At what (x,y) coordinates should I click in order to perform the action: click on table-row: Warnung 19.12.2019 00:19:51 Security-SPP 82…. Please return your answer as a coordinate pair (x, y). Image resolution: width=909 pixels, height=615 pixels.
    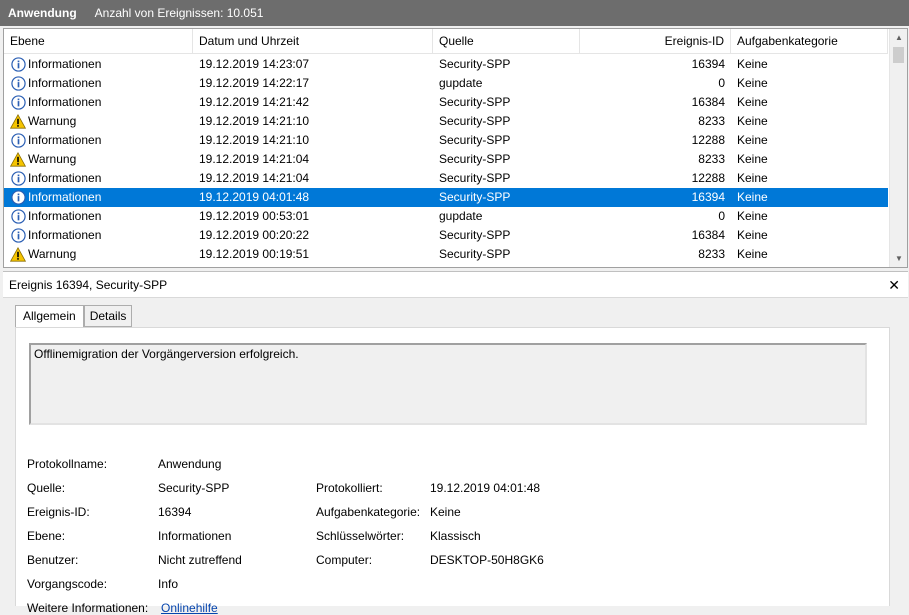
    Looking at the image, I should click on (446, 254).